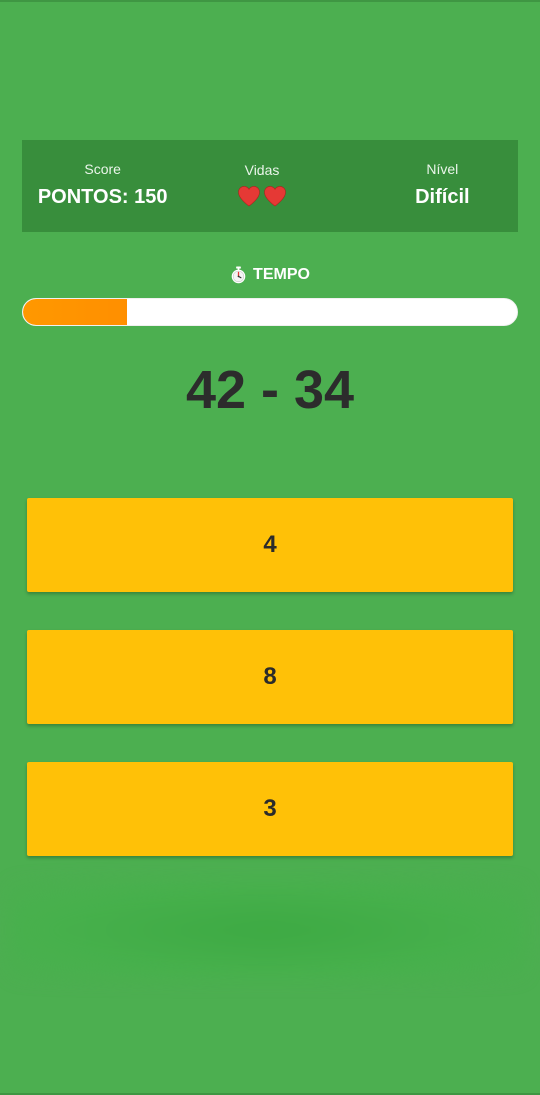 The width and height of the screenshot is (540, 1095). I want to click on score-value: PONTOS: 150, so click(102, 197).